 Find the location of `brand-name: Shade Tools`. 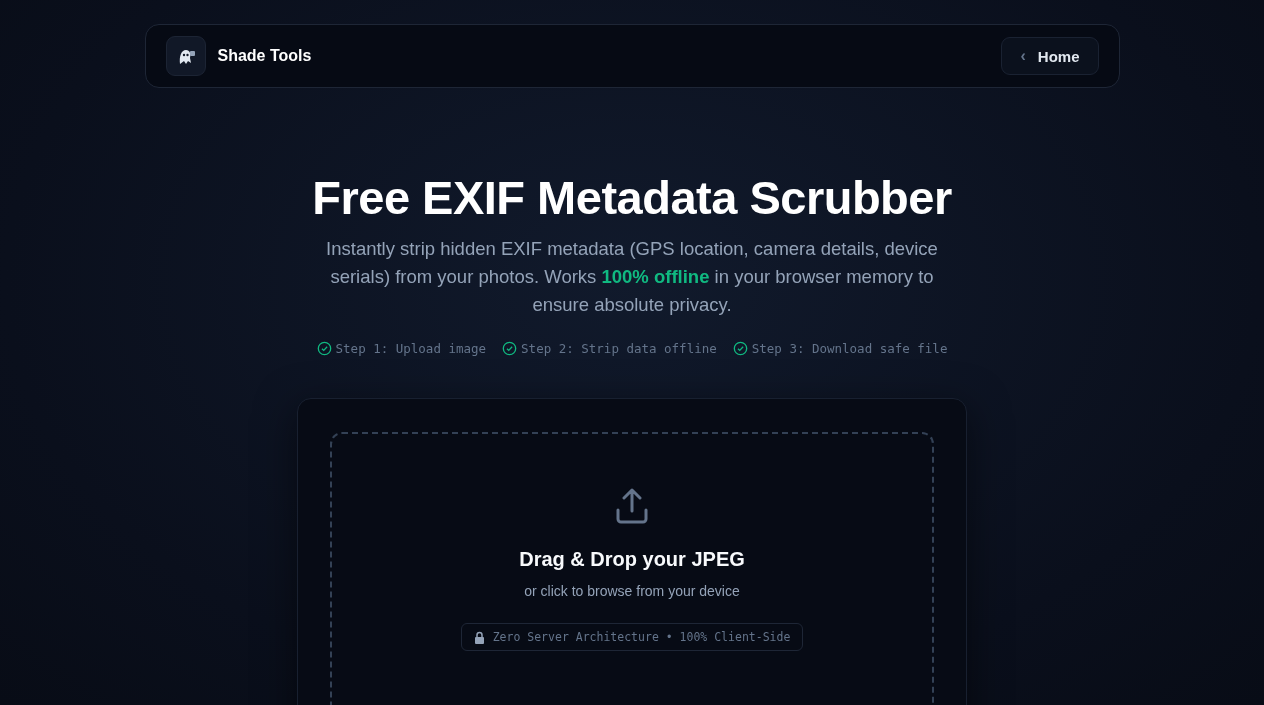

brand-name: Shade Tools is located at coordinates (264, 56).